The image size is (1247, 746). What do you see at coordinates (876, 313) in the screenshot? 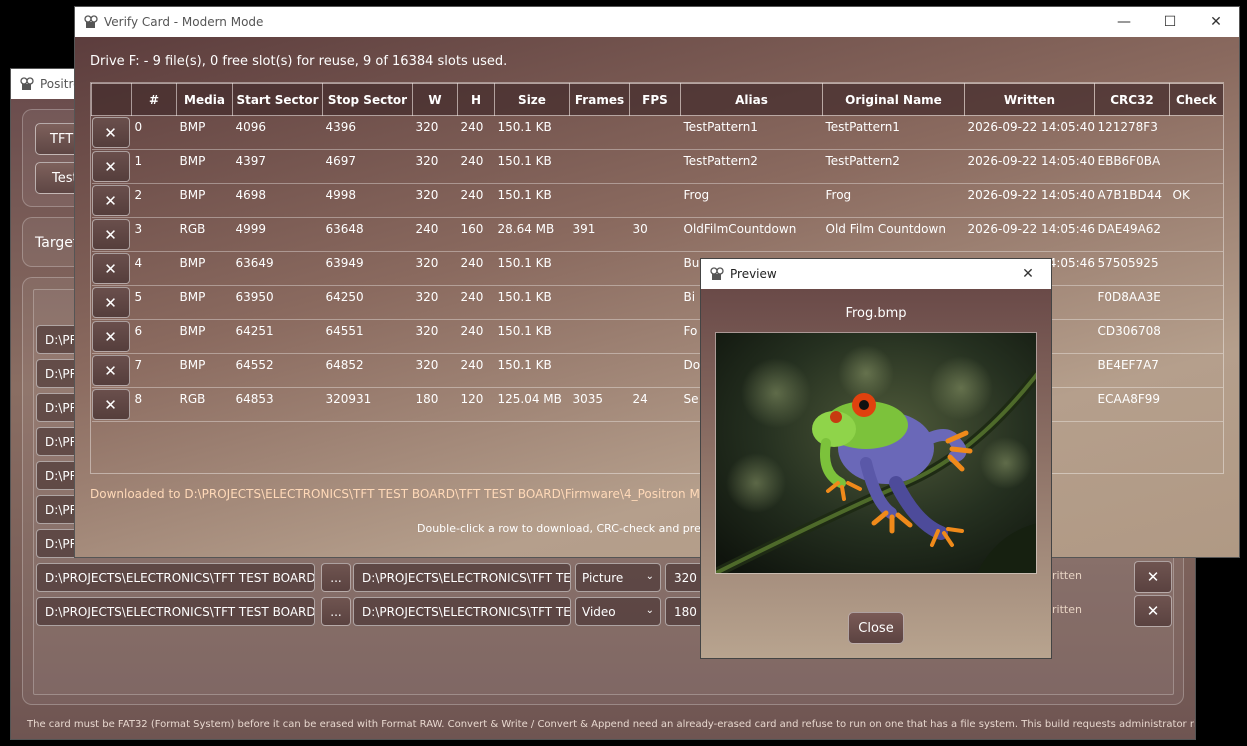
I see `preview-file-name: Frog.bmp` at bounding box center [876, 313].